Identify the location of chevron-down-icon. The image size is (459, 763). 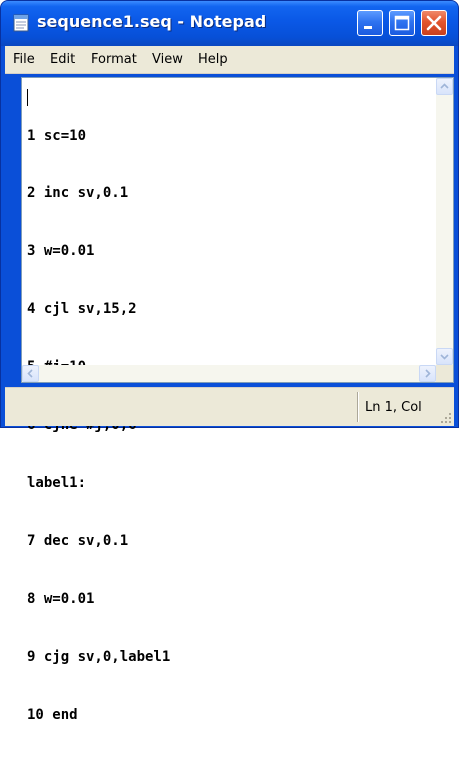
(444, 357).